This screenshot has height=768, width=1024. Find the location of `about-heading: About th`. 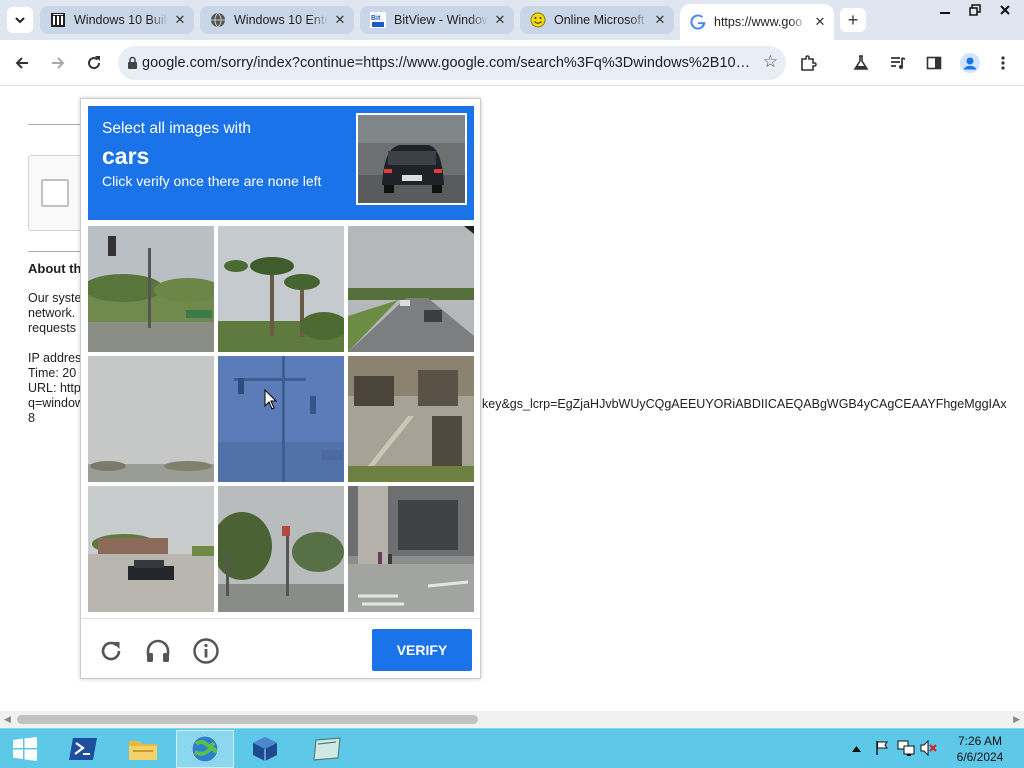

about-heading: About th is located at coordinates (55, 268).